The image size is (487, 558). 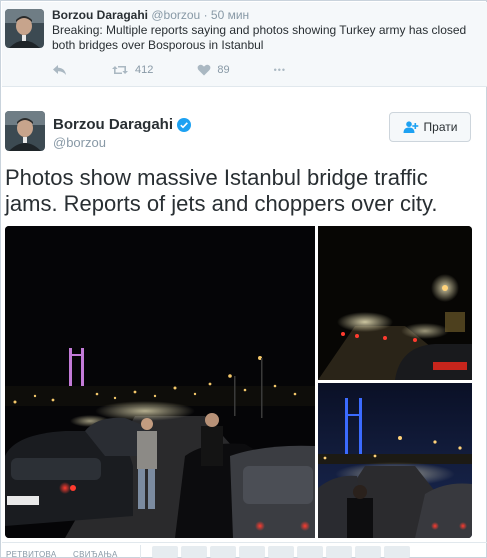 I want to click on photo-bottom-right, so click(x=395, y=460).